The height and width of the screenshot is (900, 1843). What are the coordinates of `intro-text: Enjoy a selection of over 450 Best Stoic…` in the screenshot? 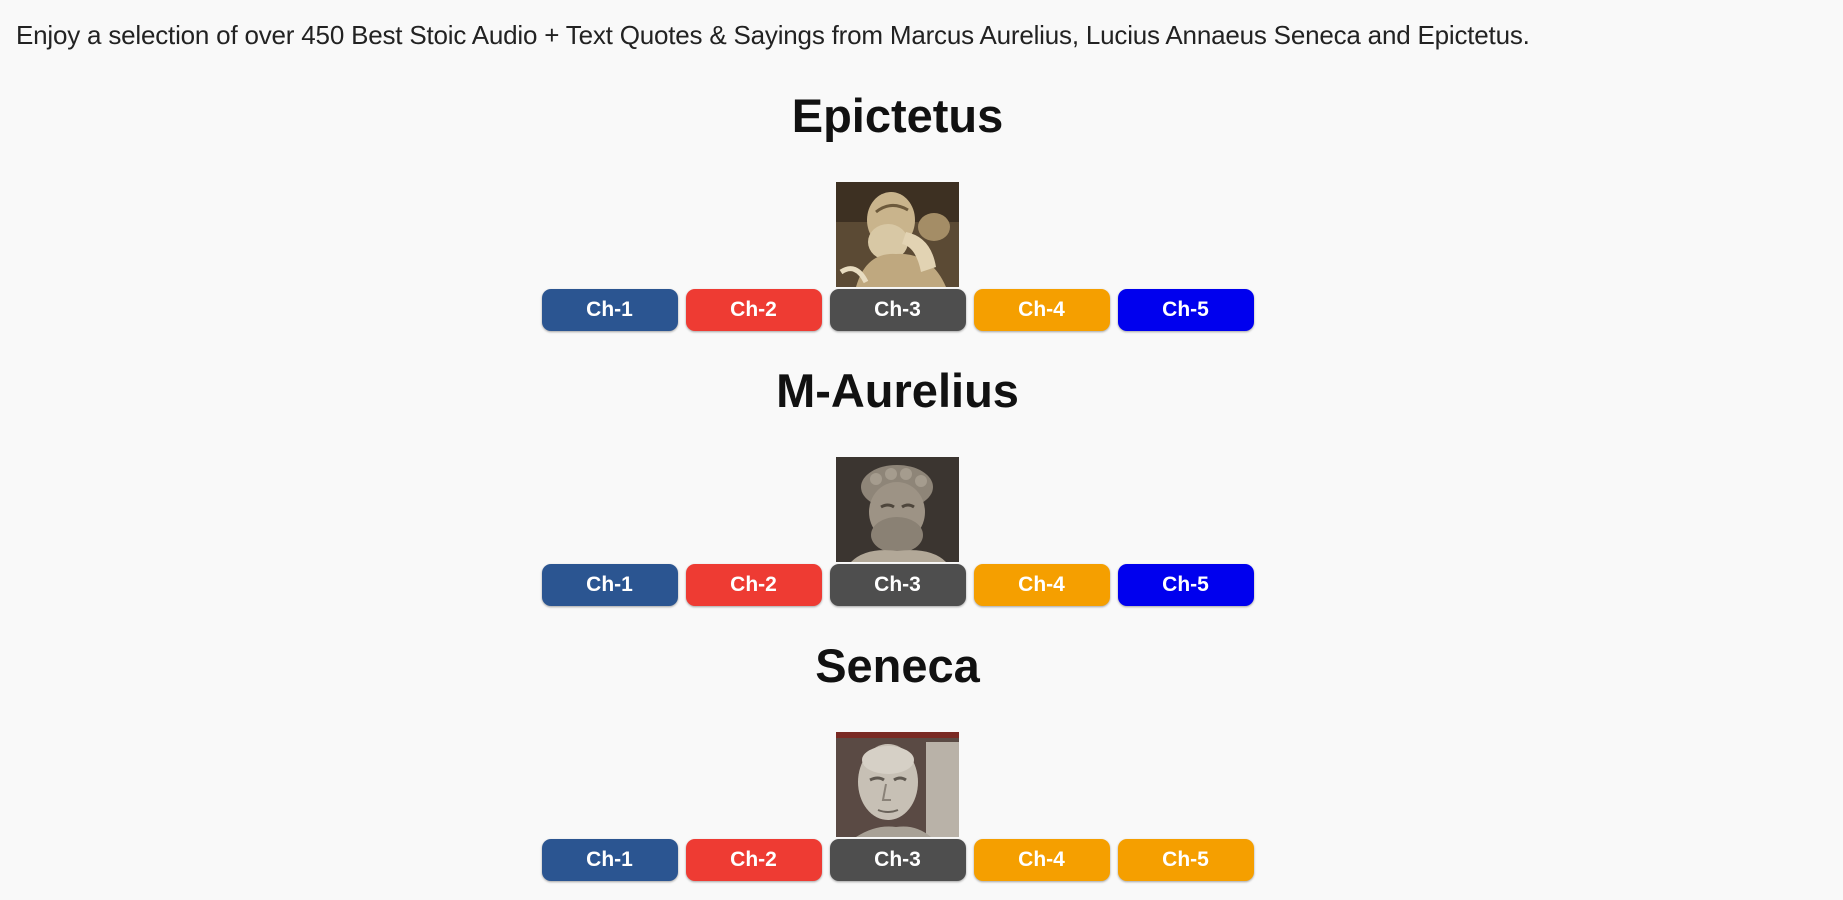 It's located at (773, 35).